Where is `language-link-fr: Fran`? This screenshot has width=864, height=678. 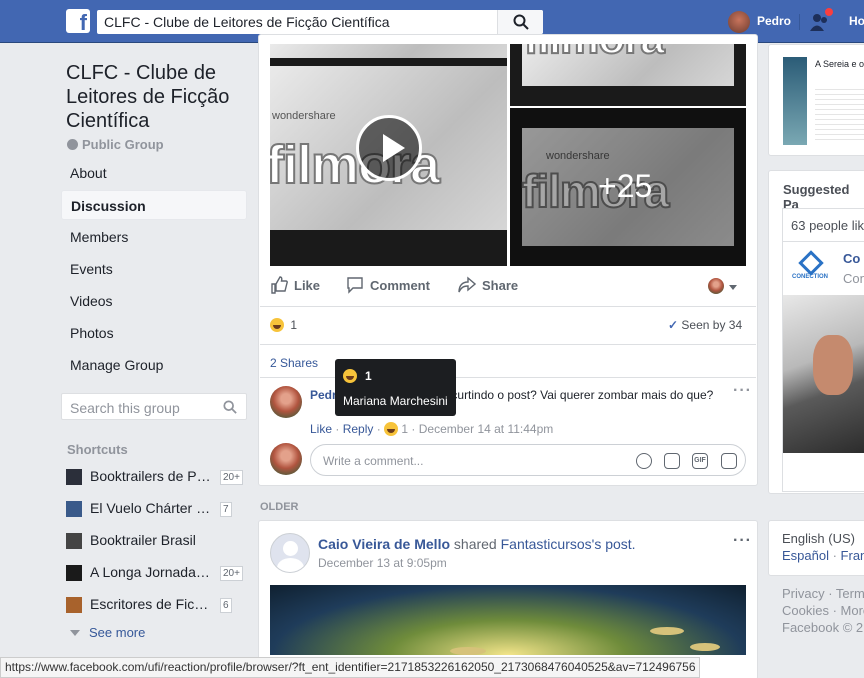 language-link-fr: Fran is located at coordinates (852, 555).